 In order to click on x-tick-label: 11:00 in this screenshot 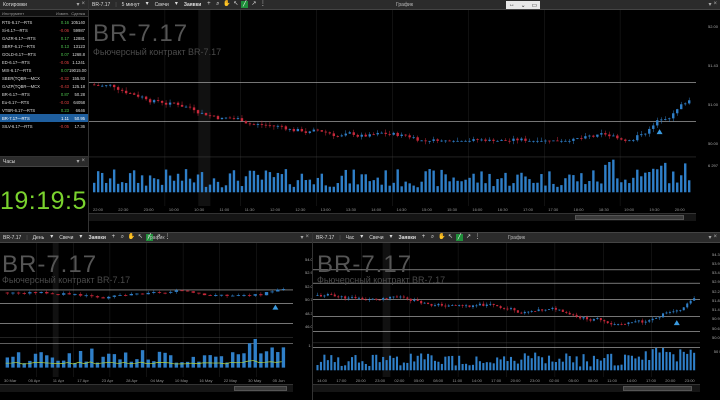, I will do `click(457, 380)`.